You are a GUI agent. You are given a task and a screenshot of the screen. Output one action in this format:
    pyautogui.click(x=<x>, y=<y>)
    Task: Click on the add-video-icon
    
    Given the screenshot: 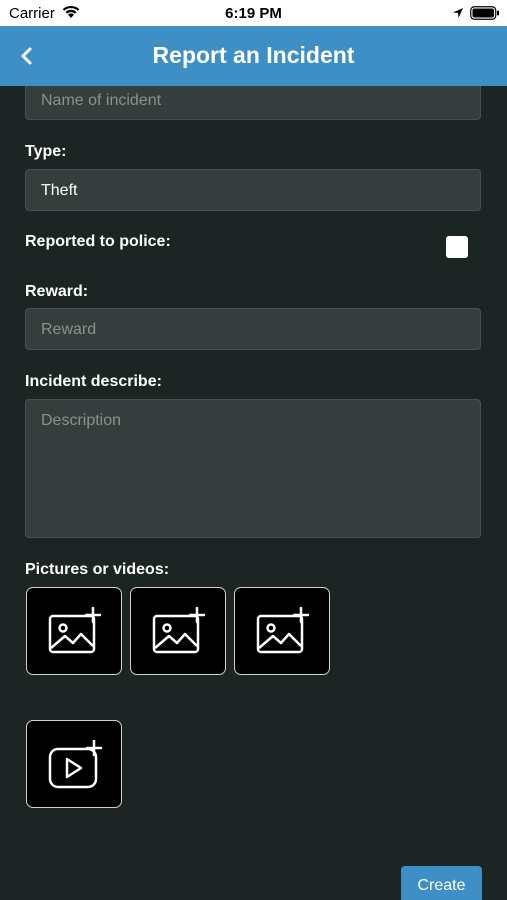 What is the action you would take?
    pyautogui.click(x=75, y=764)
    